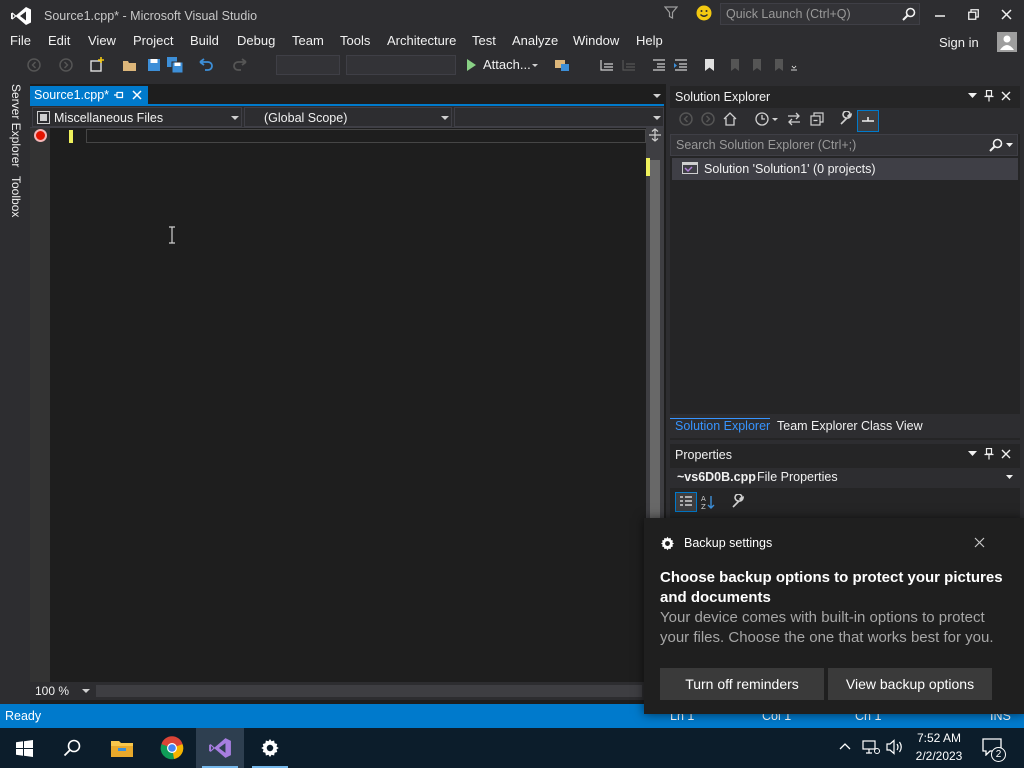  Describe the element at coordinates (355, 40) in the screenshot. I see `menu-tools: Tools` at that location.